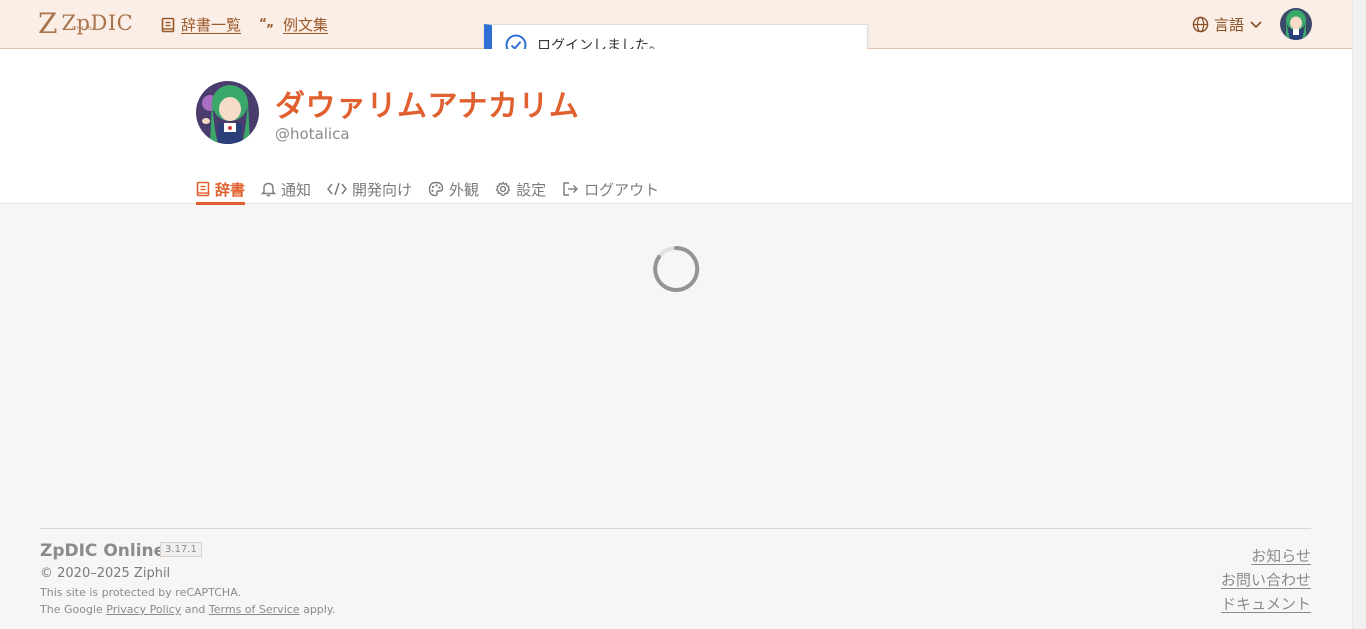 The height and width of the screenshot is (629, 1366). I want to click on logo: Z ZpDIC, so click(85, 24).